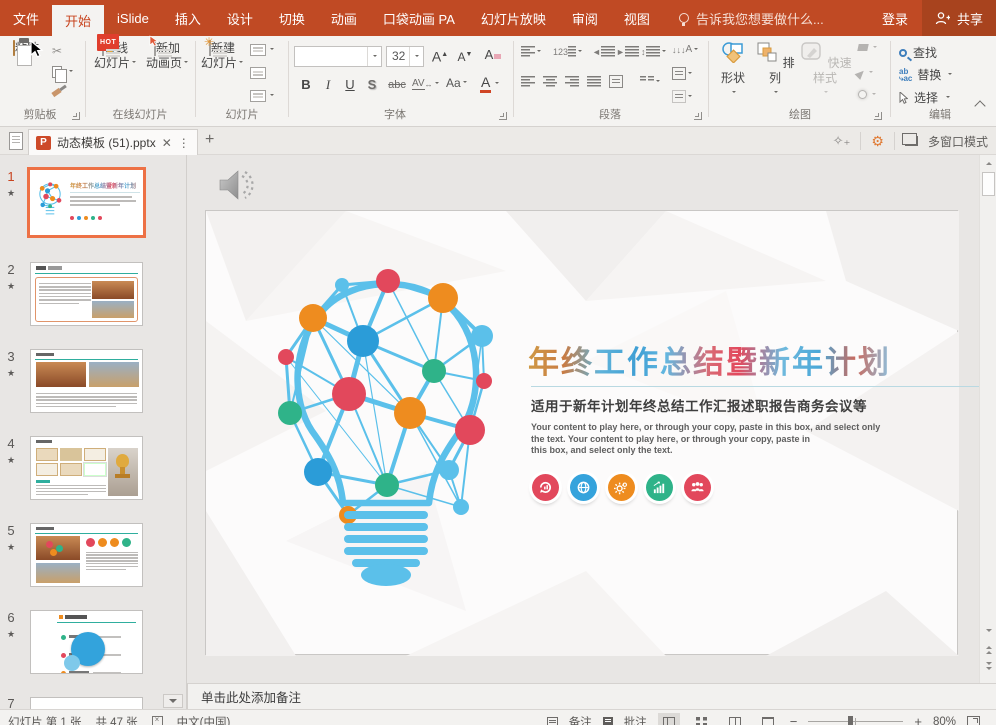  I want to click on character-spacing-button: AV ↔, so click(425, 84).